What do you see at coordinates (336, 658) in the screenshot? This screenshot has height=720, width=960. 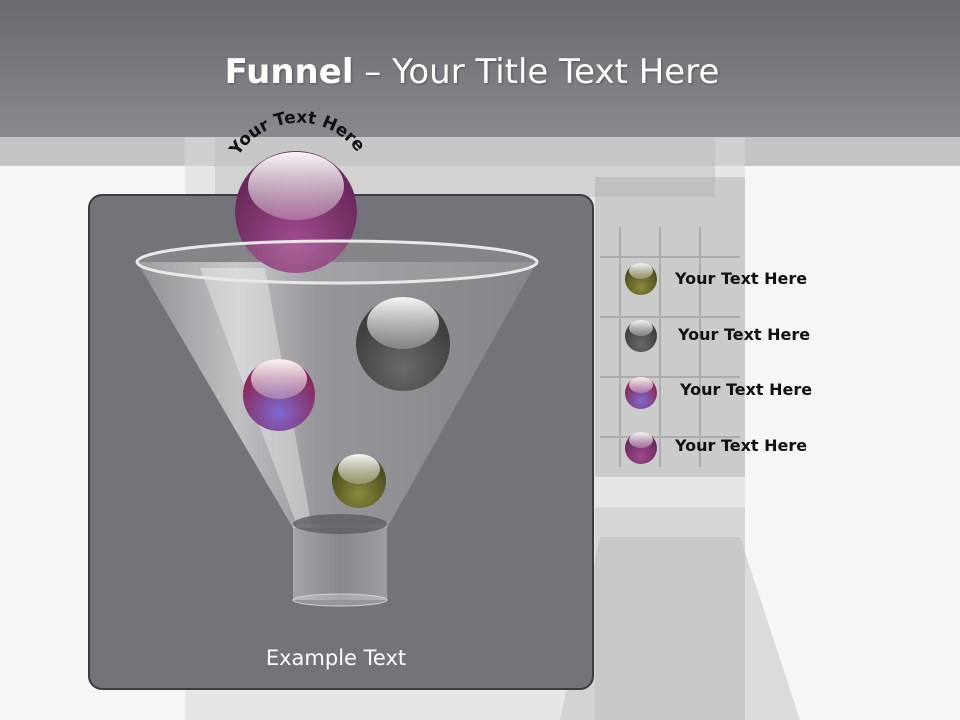 I see `example-text: Example Text` at bounding box center [336, 658].